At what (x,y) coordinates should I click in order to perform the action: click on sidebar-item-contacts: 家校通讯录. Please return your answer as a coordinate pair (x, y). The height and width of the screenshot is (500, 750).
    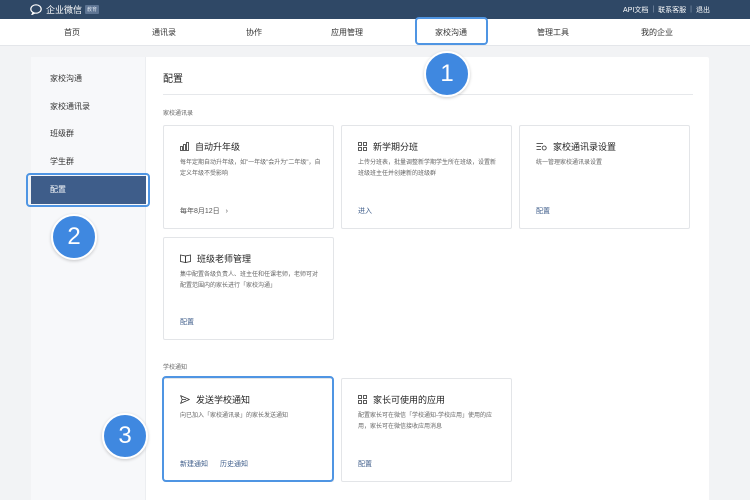
    Looking at the image, I should click on (88, 107).